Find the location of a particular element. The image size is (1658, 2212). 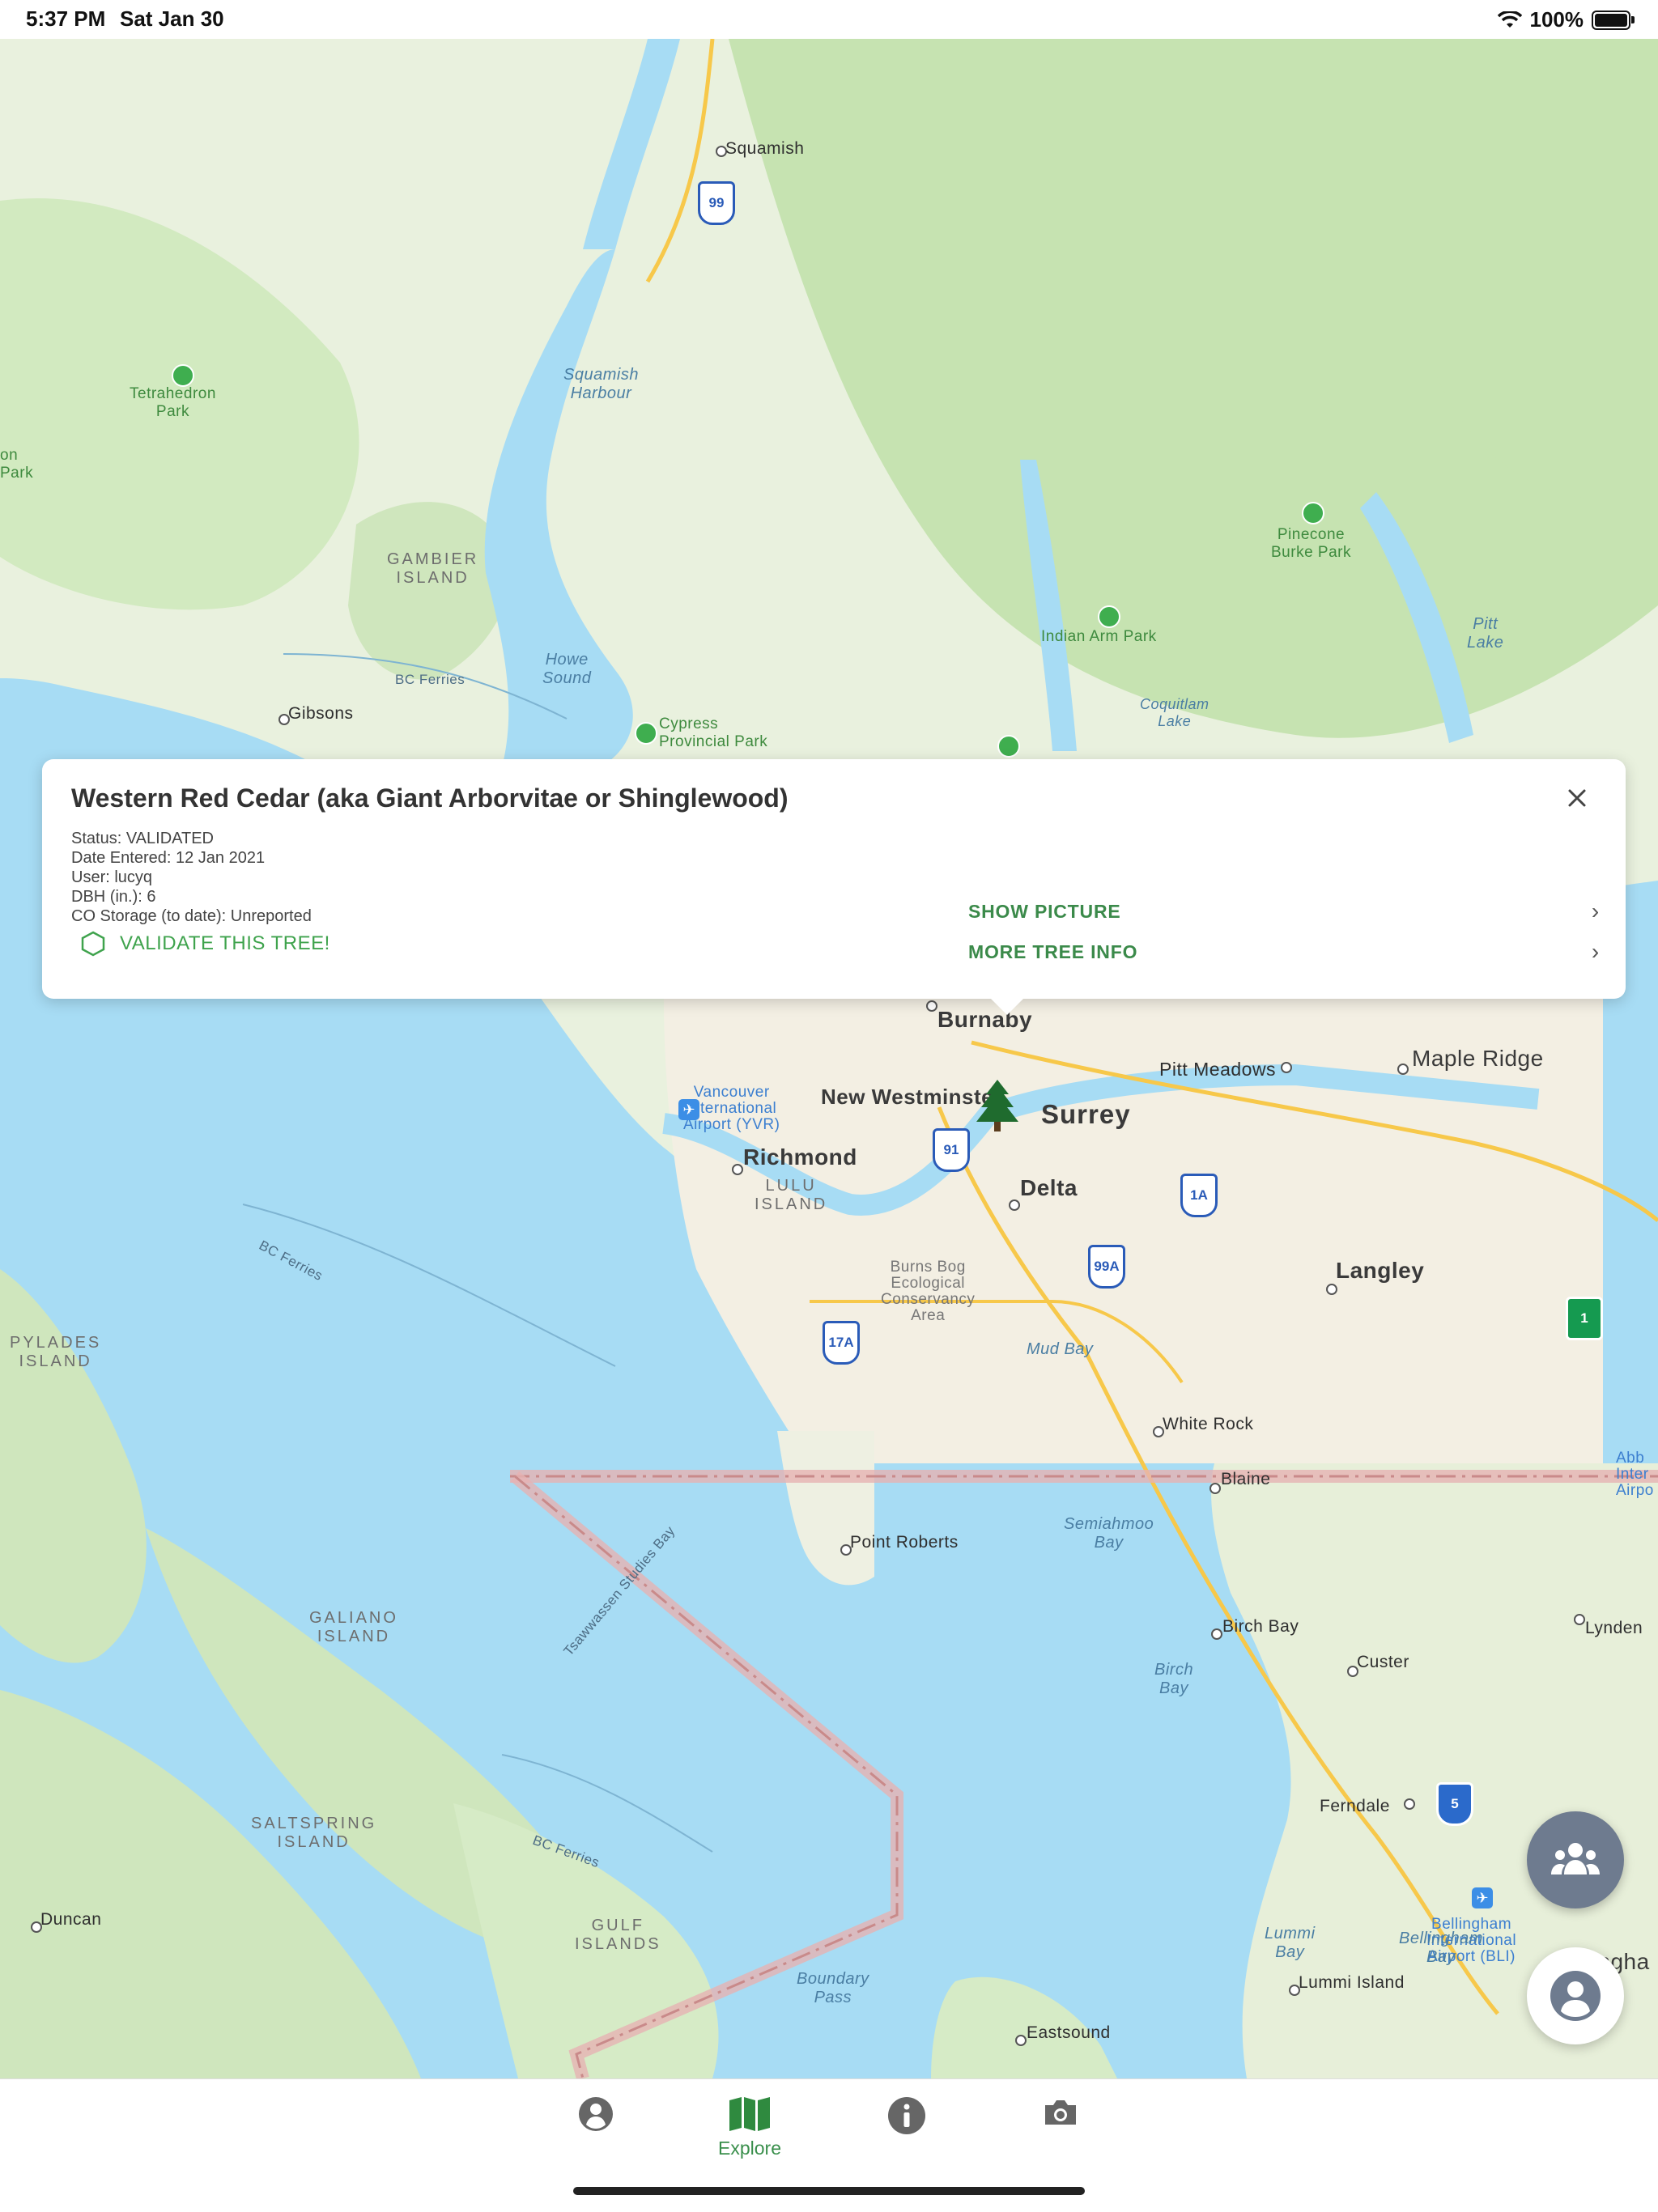

map-icon is located at coordinates (749, 2114).